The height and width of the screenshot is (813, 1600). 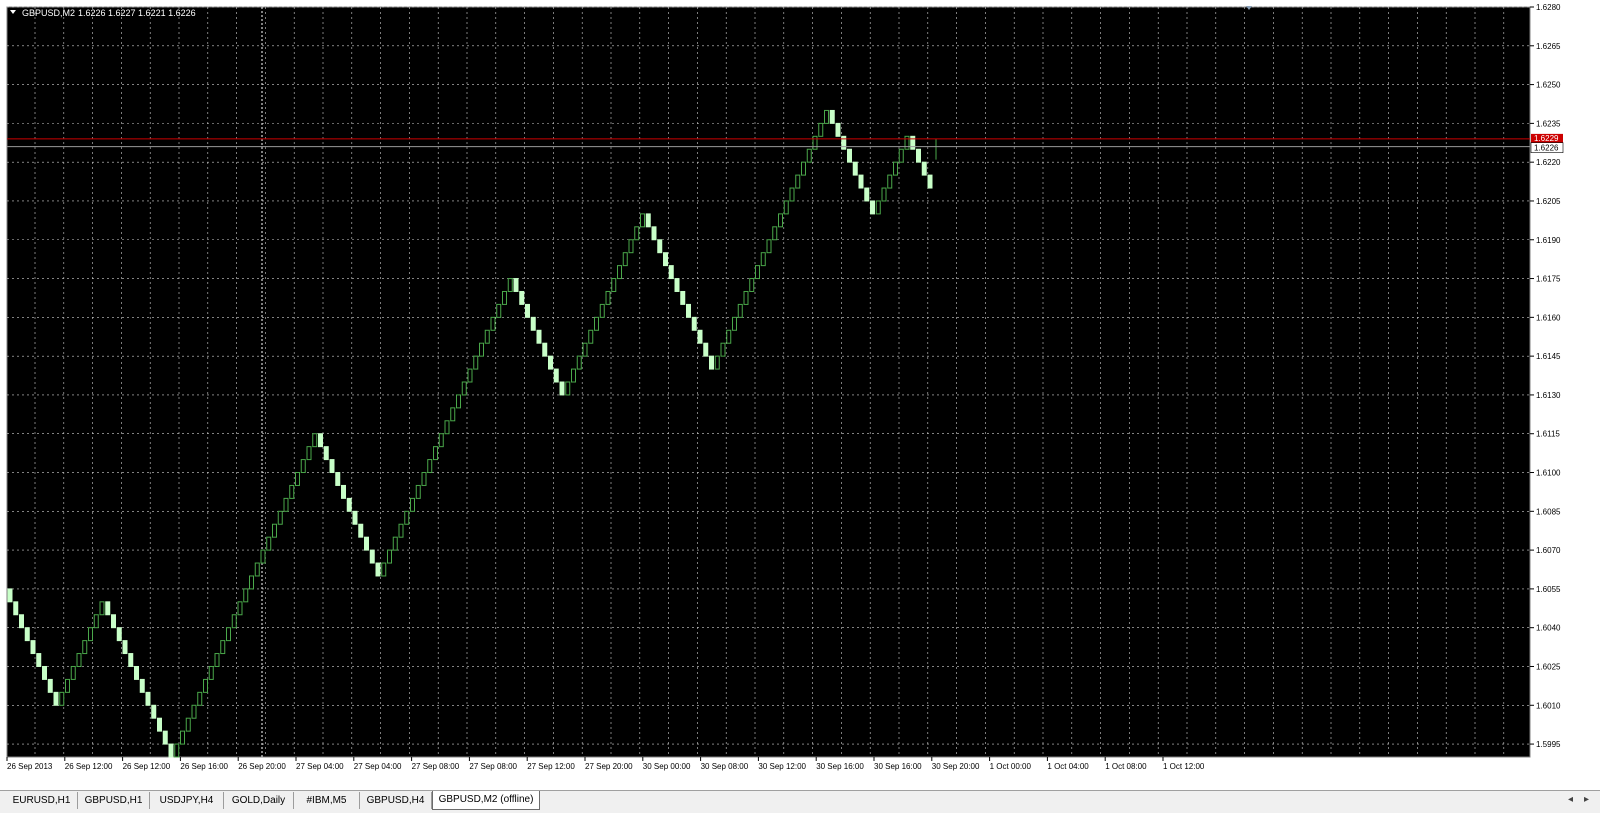 What do you see at coordinates (1586, 799) in the screenshot?
I see `scroll-right-icon: ▸` at bounding box center [1586, 799].